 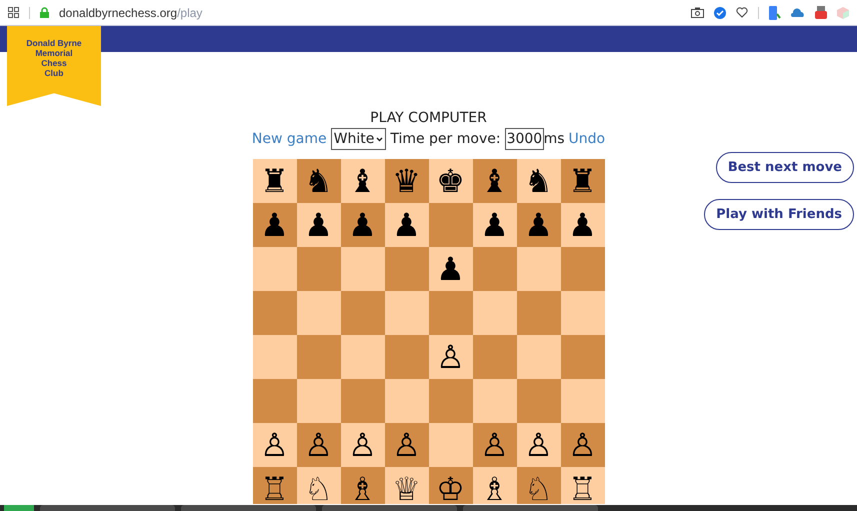 What do you see at coordinates (720, 12) in the screenshot?
I see `shield-check-icon` at bounding box center [720, 12].